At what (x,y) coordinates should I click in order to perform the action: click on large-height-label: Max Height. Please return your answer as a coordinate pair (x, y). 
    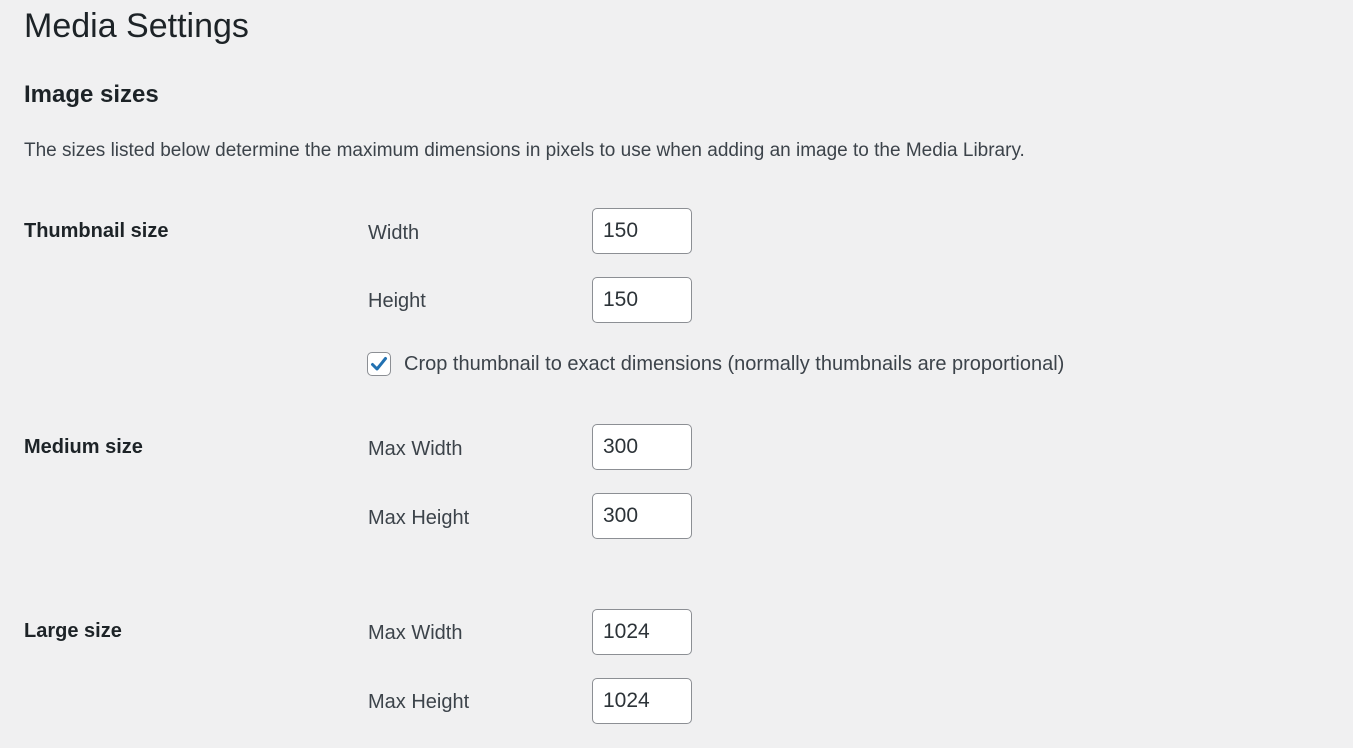
    Looking at the image, I should click on (419, 702).